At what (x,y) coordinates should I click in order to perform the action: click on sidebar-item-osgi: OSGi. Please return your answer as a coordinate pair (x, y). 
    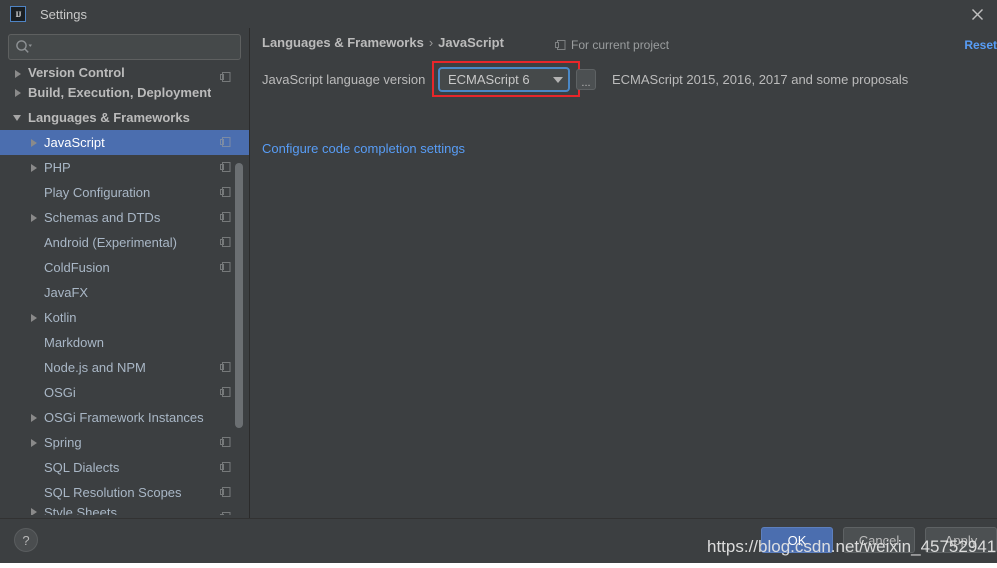
    Looking at the image, I should click on (124, 392).